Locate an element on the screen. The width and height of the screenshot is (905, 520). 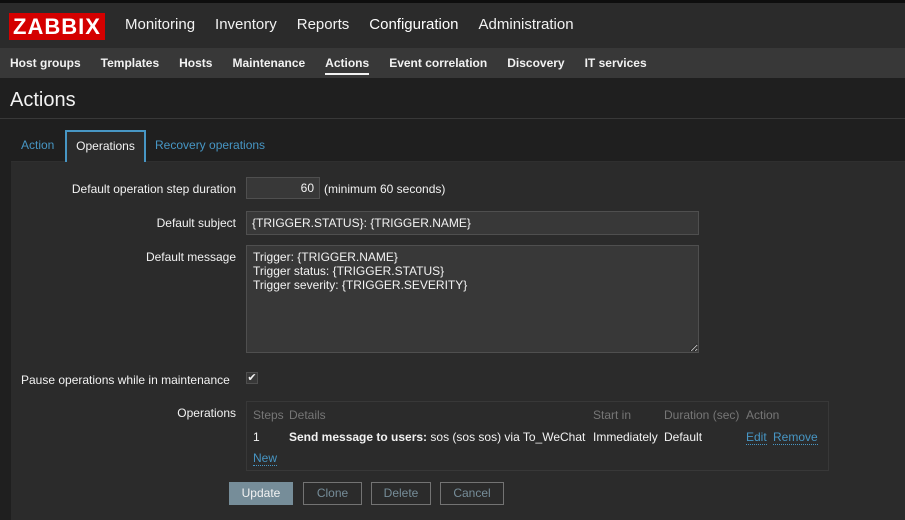
cancel-button: Cancel is located at coordinates (472, 493).